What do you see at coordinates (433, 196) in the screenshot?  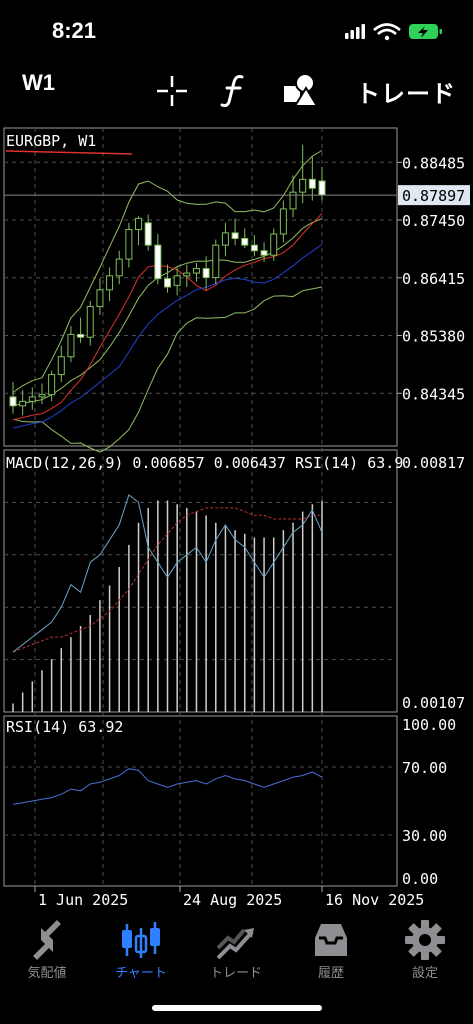 I see `current-price-label: 0.87897` at bounding box center [433, 196].